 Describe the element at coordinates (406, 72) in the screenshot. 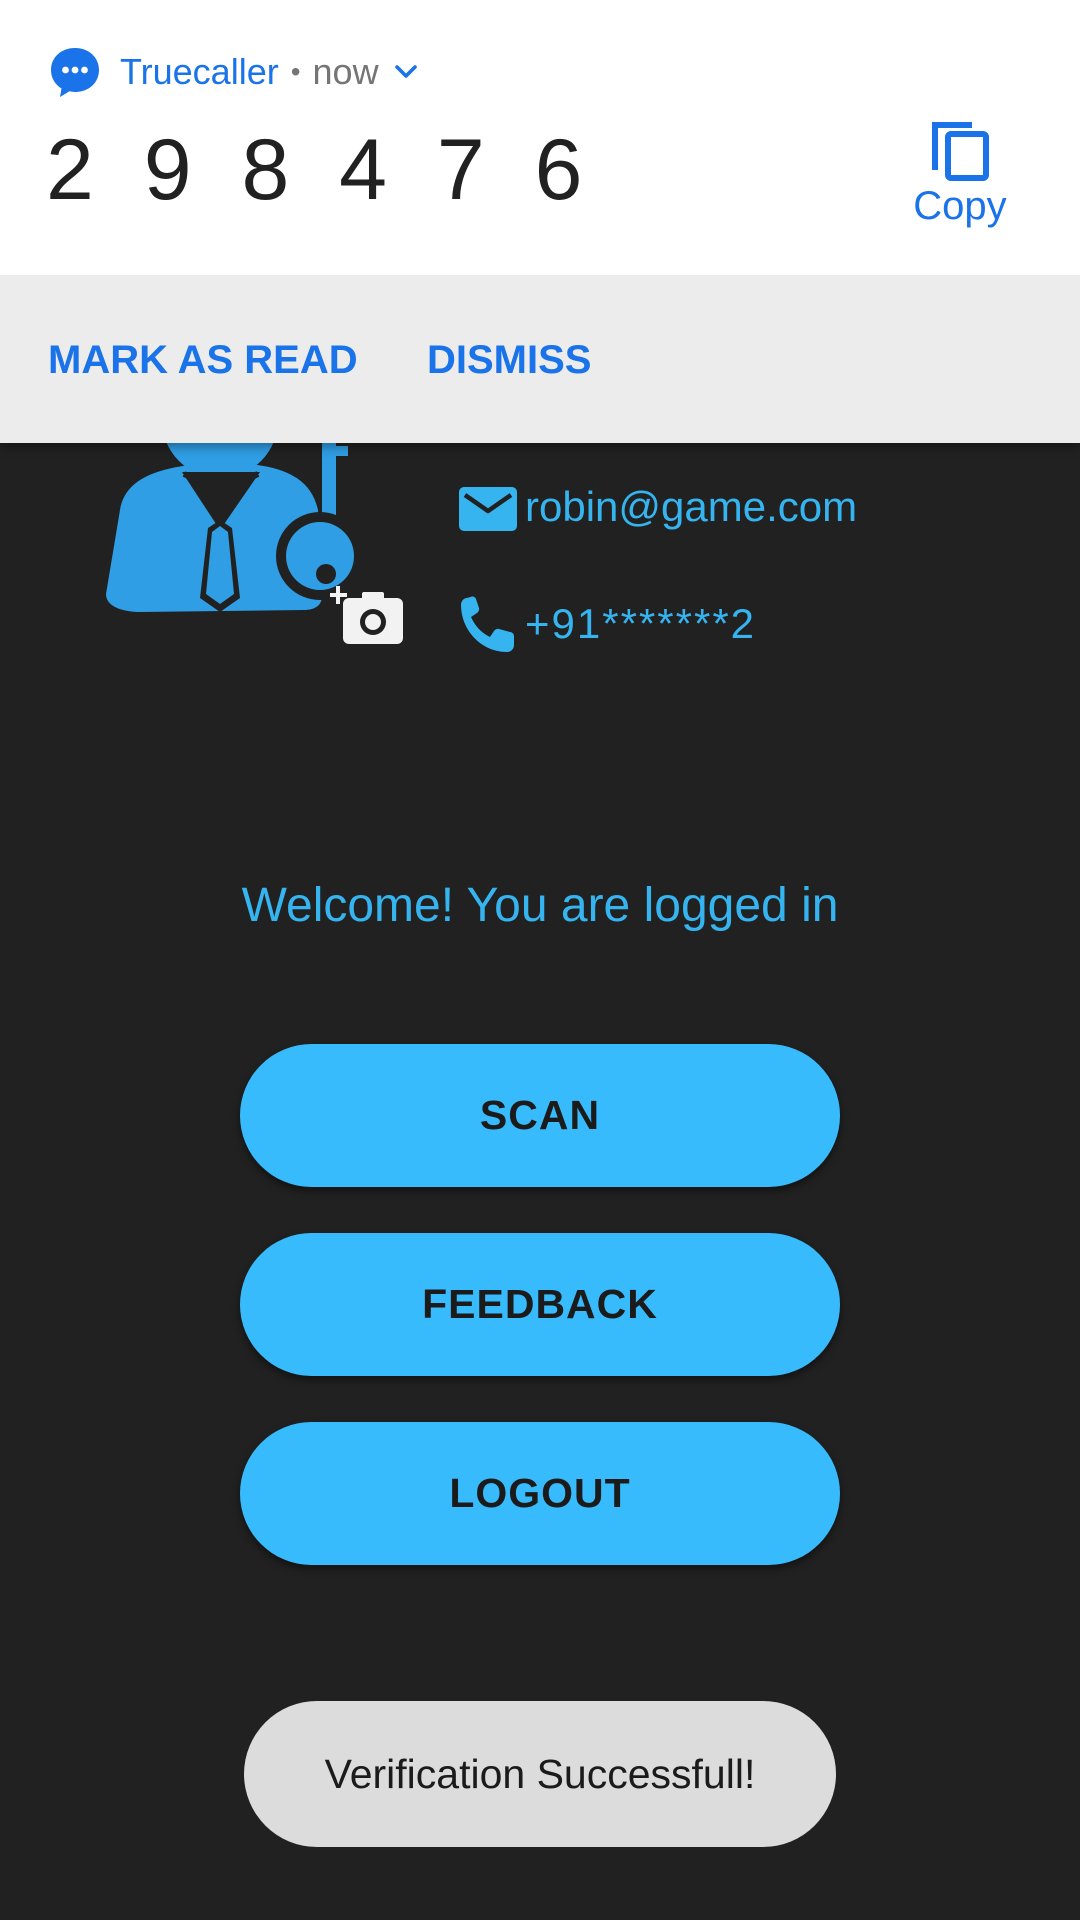

I see `chevron-down-icon` at that location.